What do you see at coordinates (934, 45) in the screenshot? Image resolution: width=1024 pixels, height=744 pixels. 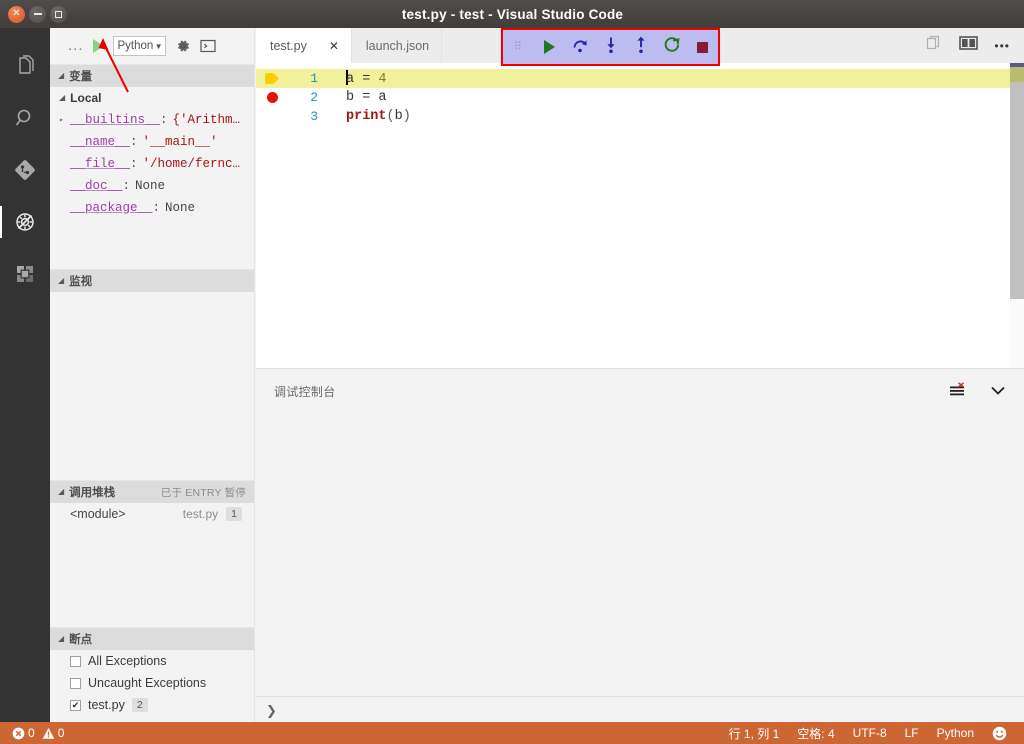 I see `split-editor-icon` at bounding box center [934, 45].